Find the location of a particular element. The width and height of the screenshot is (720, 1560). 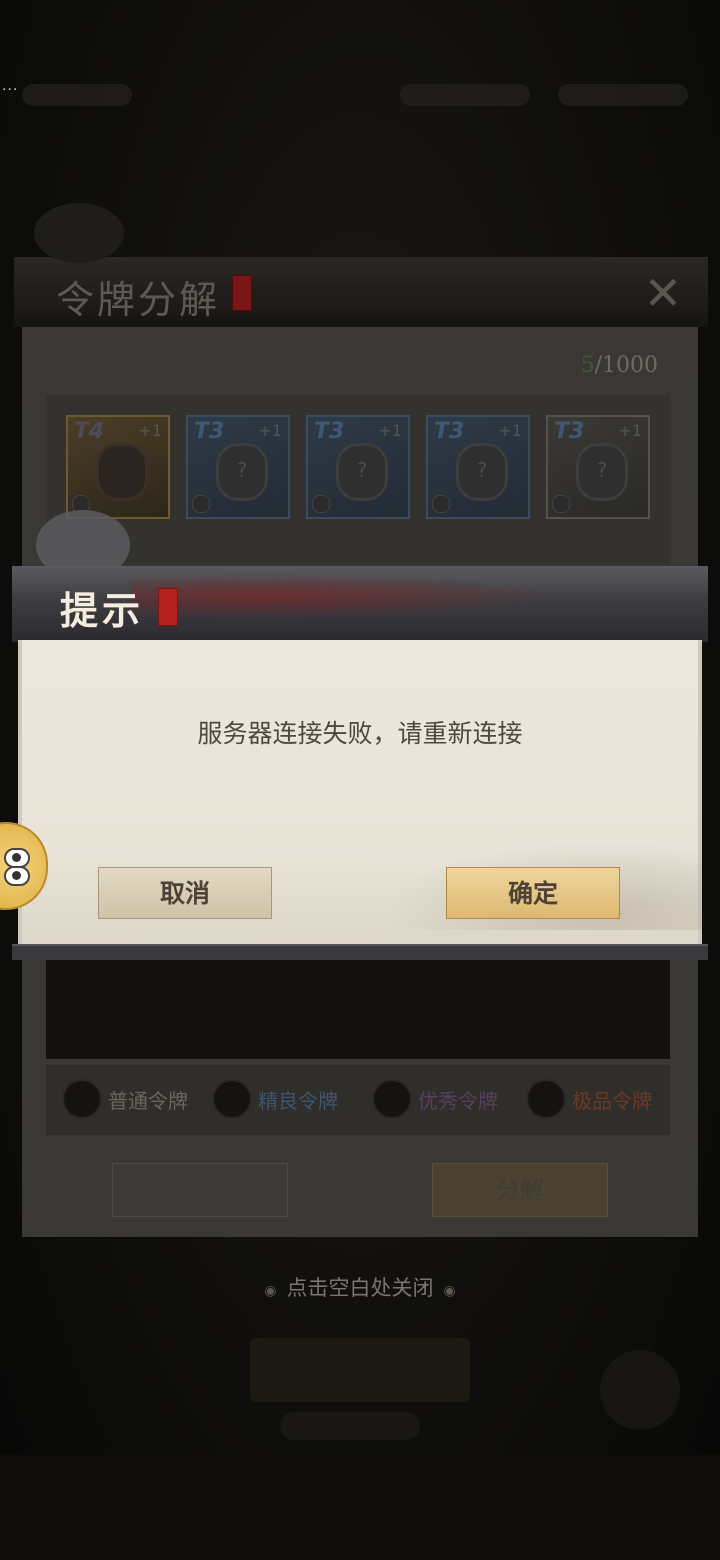

token-slot-5: T3 +1 ? is located at coordinates (598, 467).